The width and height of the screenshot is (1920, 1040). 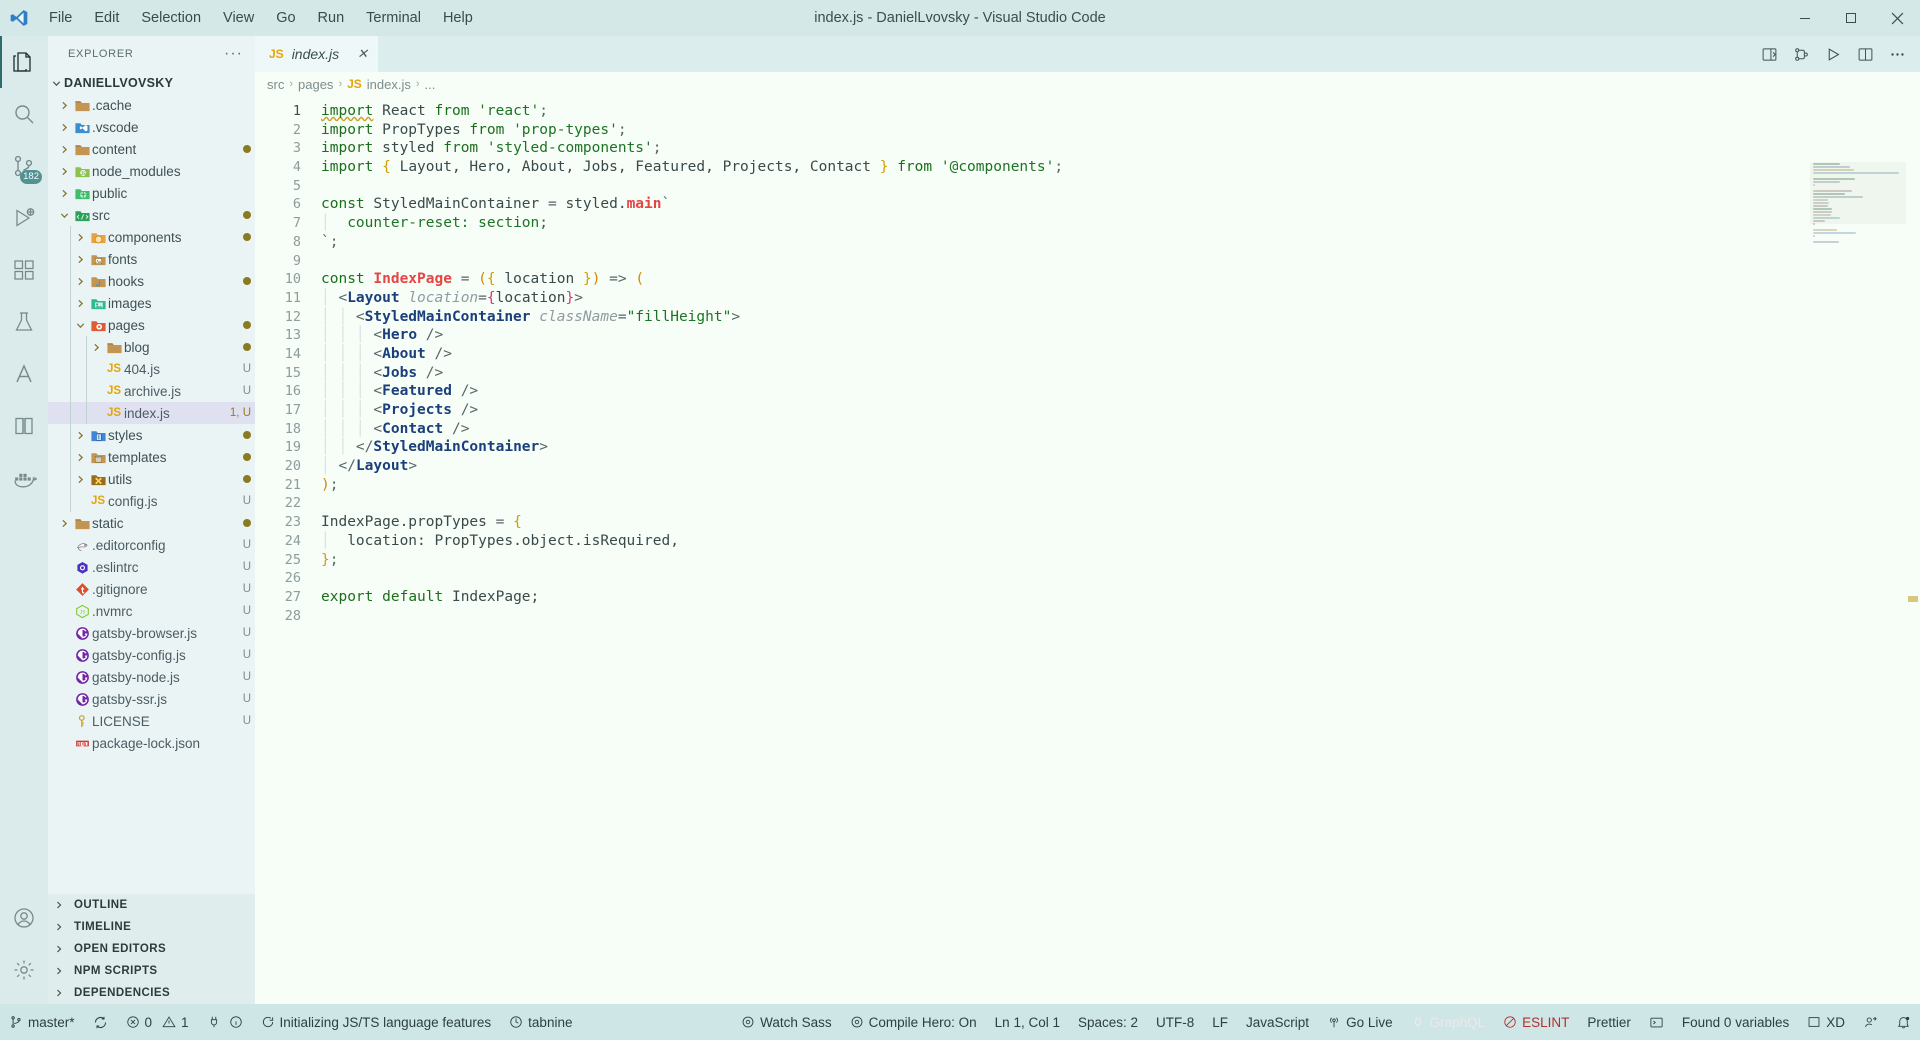 What do you see at coordinates (151, 83) in the screenshot?
I see `tree-root-daniellvovsky: DANIELLVOVSKY` at bounding box center [151, 83].